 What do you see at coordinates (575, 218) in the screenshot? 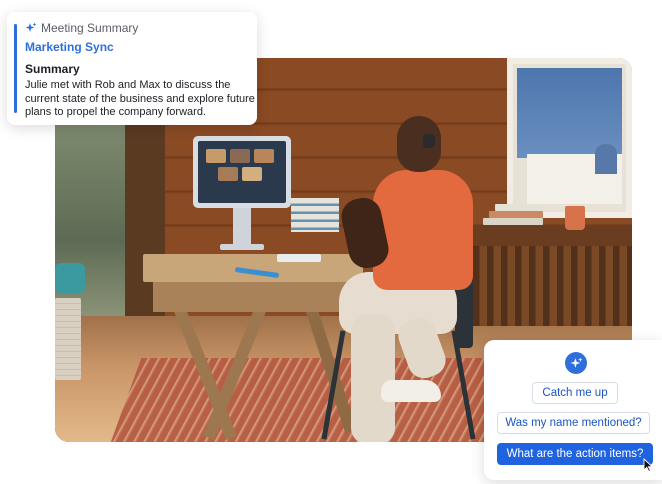
I see `mug` at bounding box center [575, 218].